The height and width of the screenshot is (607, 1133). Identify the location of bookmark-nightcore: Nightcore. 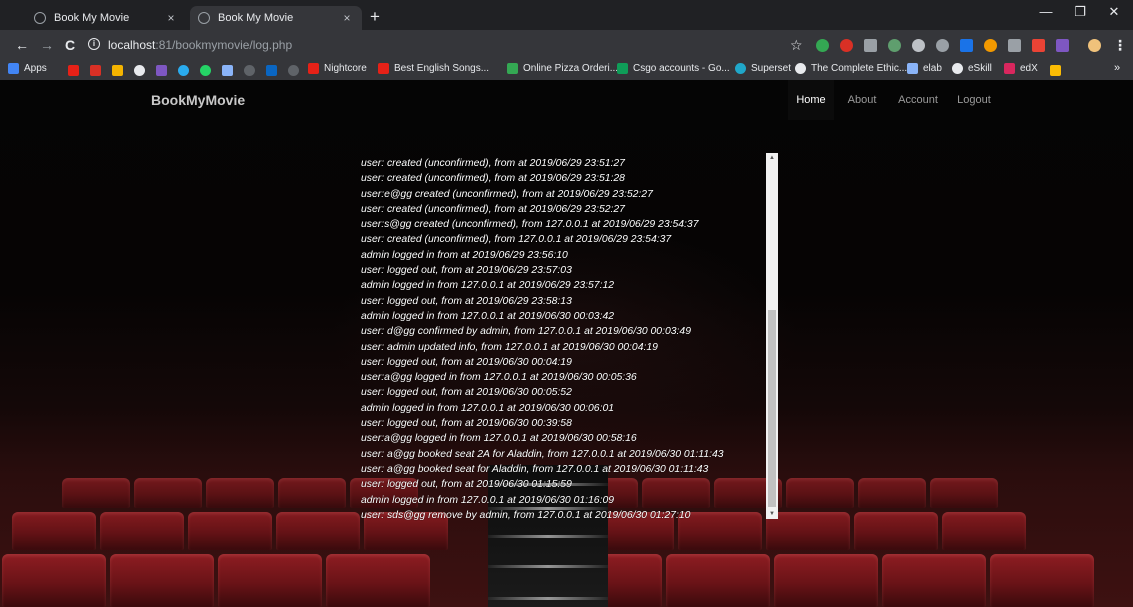
(337, 68).